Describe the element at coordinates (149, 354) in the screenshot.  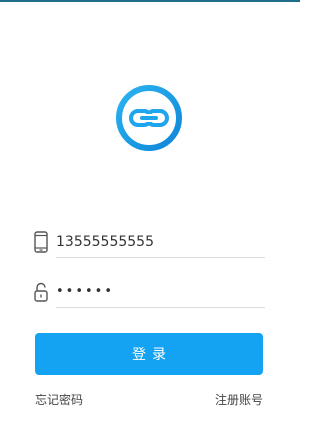
I see `login-button: 登录` at that location.